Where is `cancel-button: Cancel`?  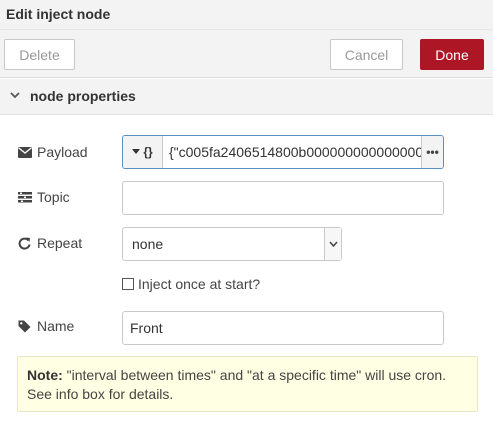
cancel-button: Cancel is located at coordinates (366, 54).